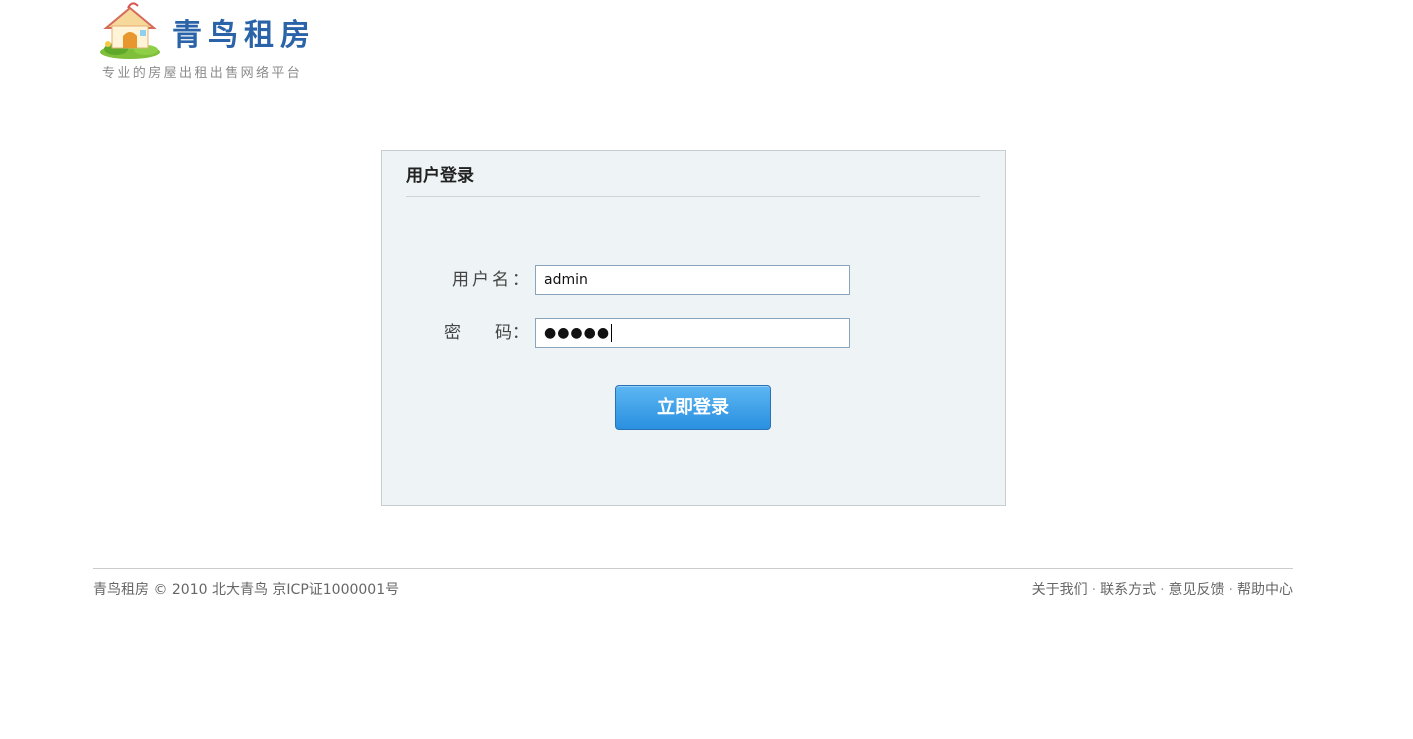 This screenshot has height=739, width=1413. What do you see at coordinates (512, 333) in the screenshot?
I see `password-label-part-2: 码：` at bounding box center [512, 333].